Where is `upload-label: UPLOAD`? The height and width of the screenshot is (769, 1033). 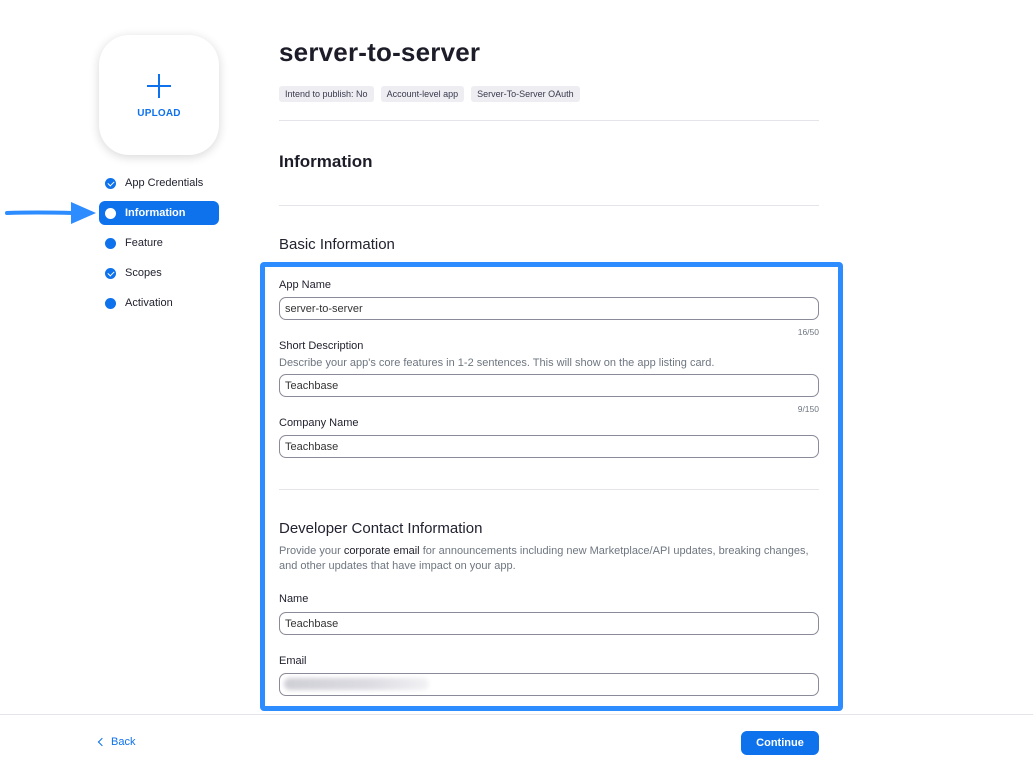 upload-label: UPLOAD is located at coordinates (159, 113).